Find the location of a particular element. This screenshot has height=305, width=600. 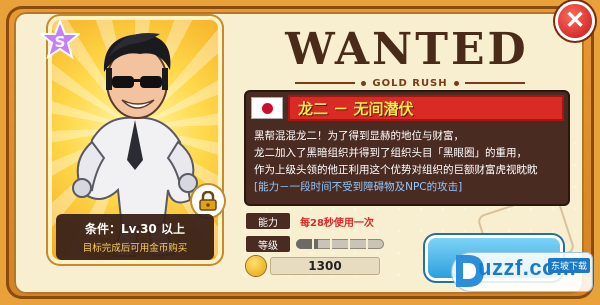

level-stat-row: 等级 is located at coordinates (315, 244).